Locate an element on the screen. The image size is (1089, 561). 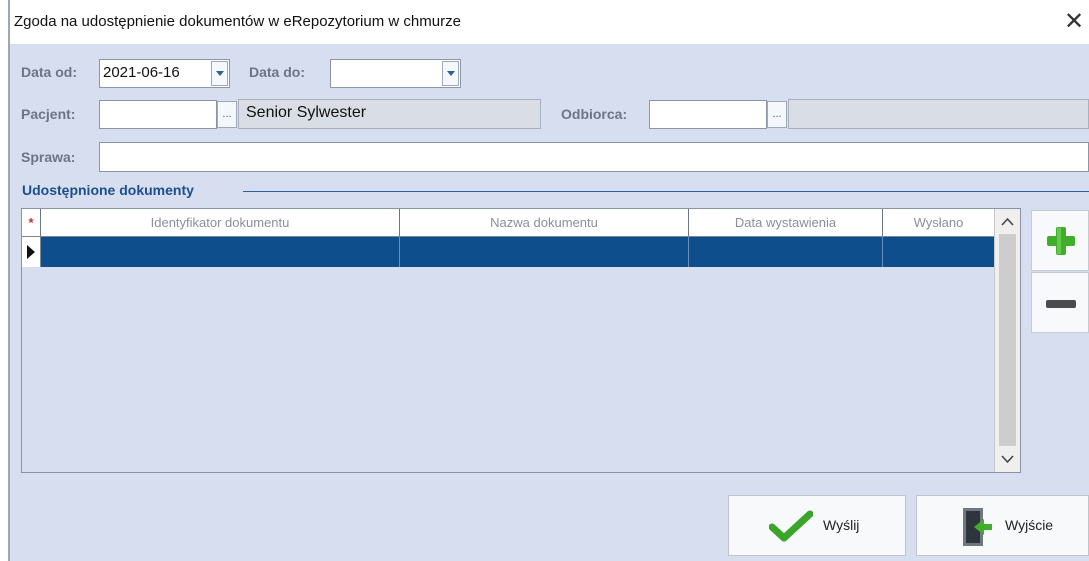
new-row-marker: * is located at coordinates (31, 222).